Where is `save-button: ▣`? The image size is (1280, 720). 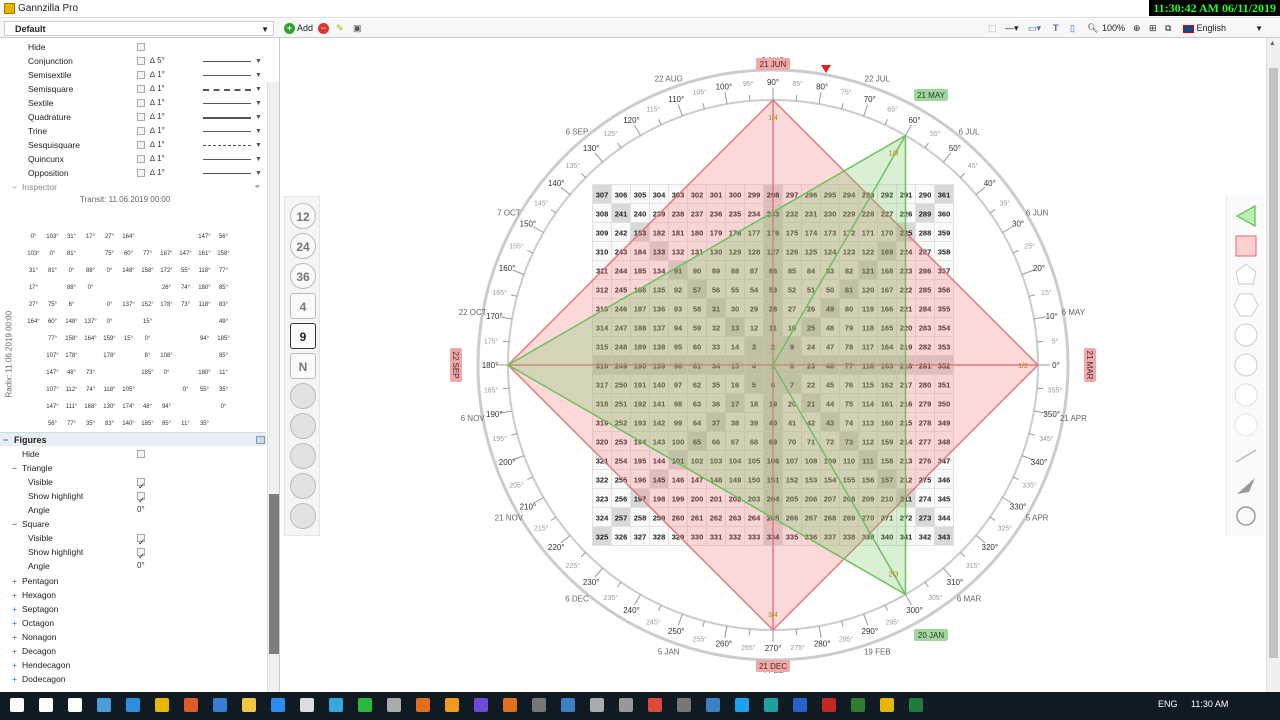 save-button: ▣ is located at coordinates (359, 28).